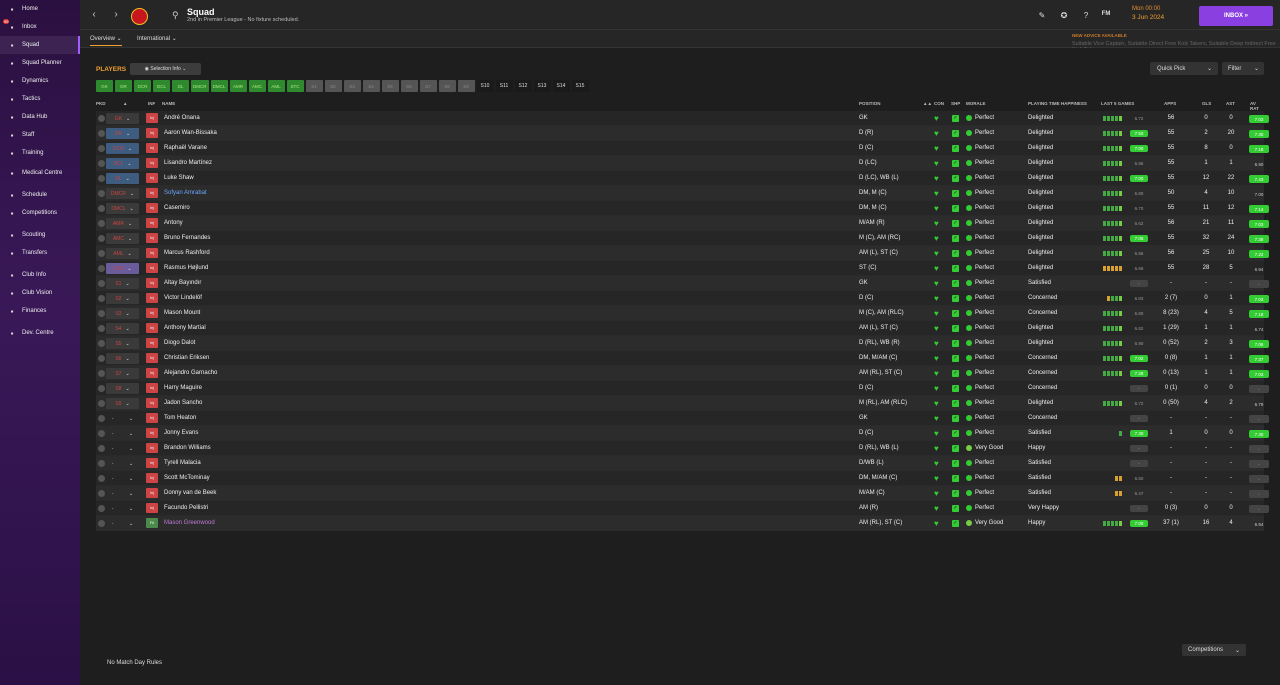  What do you see at coordinates (1206, 103) in the screenshot?
I see `col-gls: GLS` at bounding box center [1206, 103].